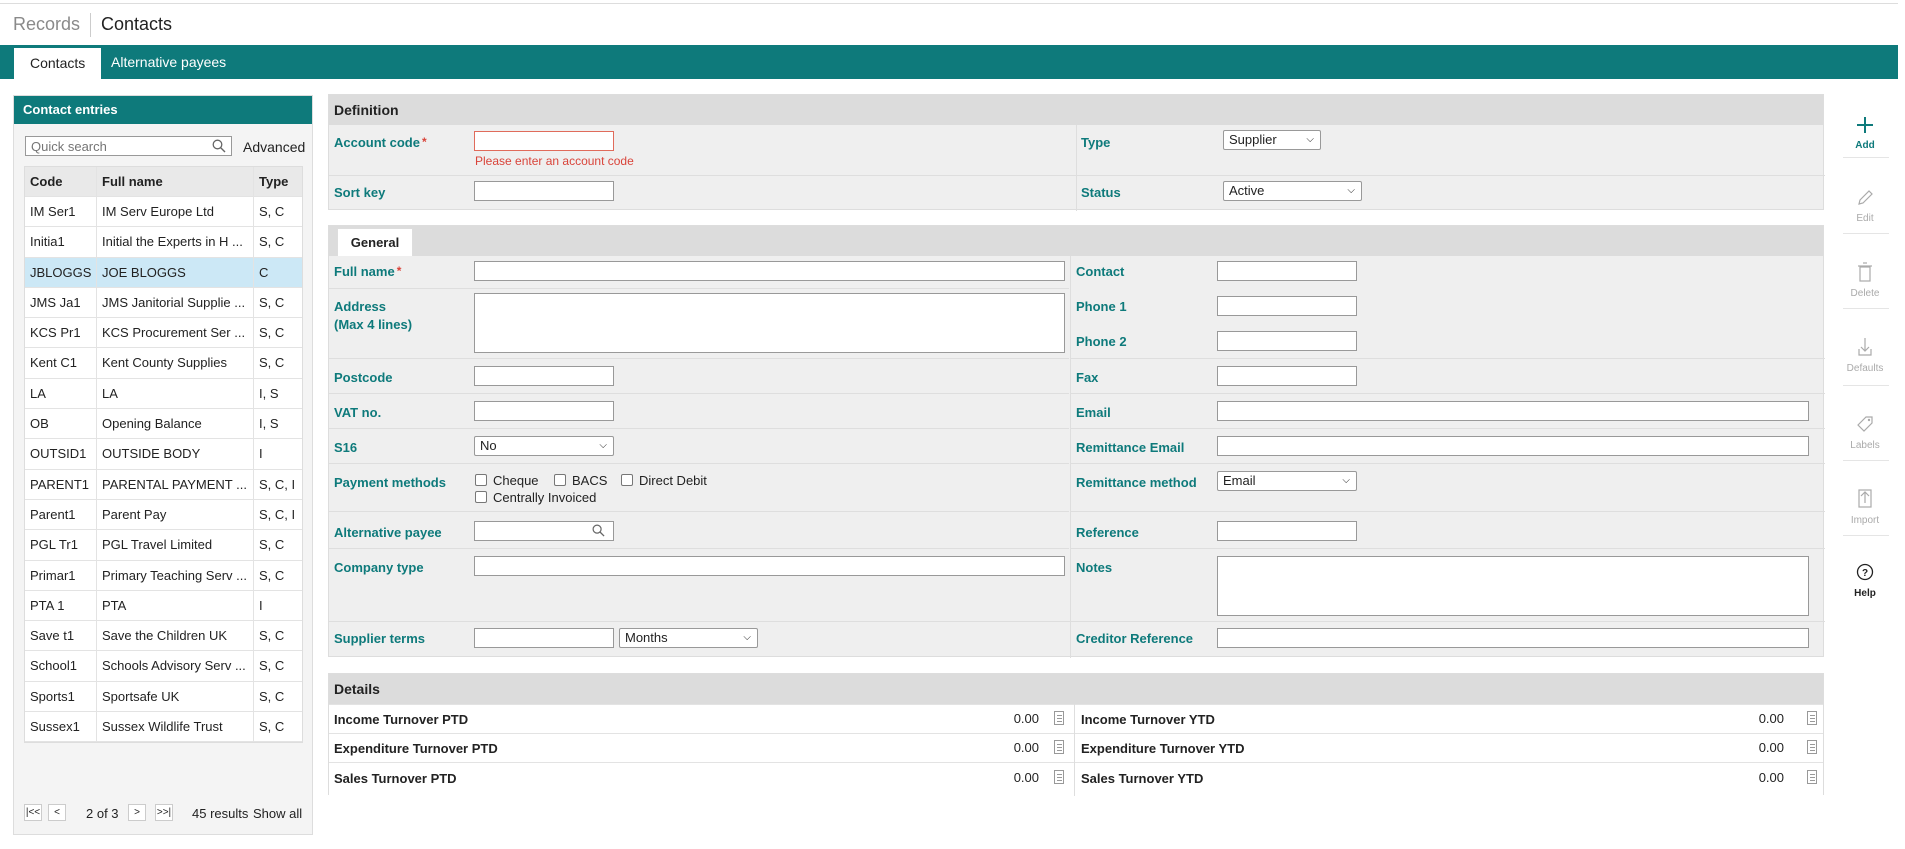 This screenshot has width=1905, height=849. What do you see at coordinates (175, 424) in the screenshot?
I see `cell-name: Opening Balance` at bounding box center [175, 424].